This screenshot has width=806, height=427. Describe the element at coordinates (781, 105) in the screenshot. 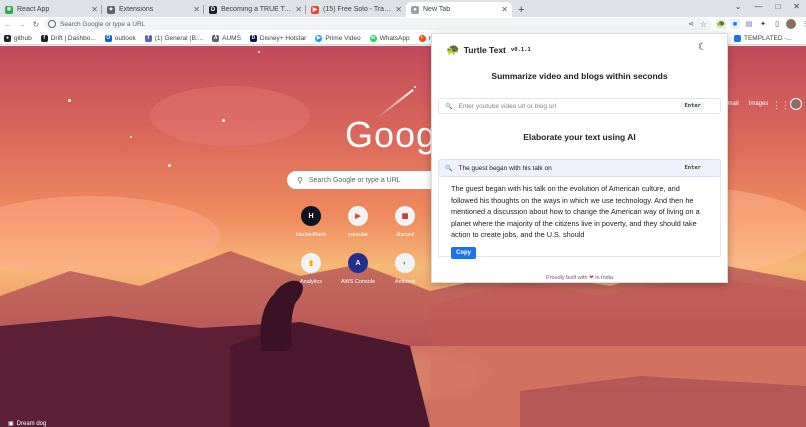

I see `apps-grid-icon: ⋮⋮` at that location.